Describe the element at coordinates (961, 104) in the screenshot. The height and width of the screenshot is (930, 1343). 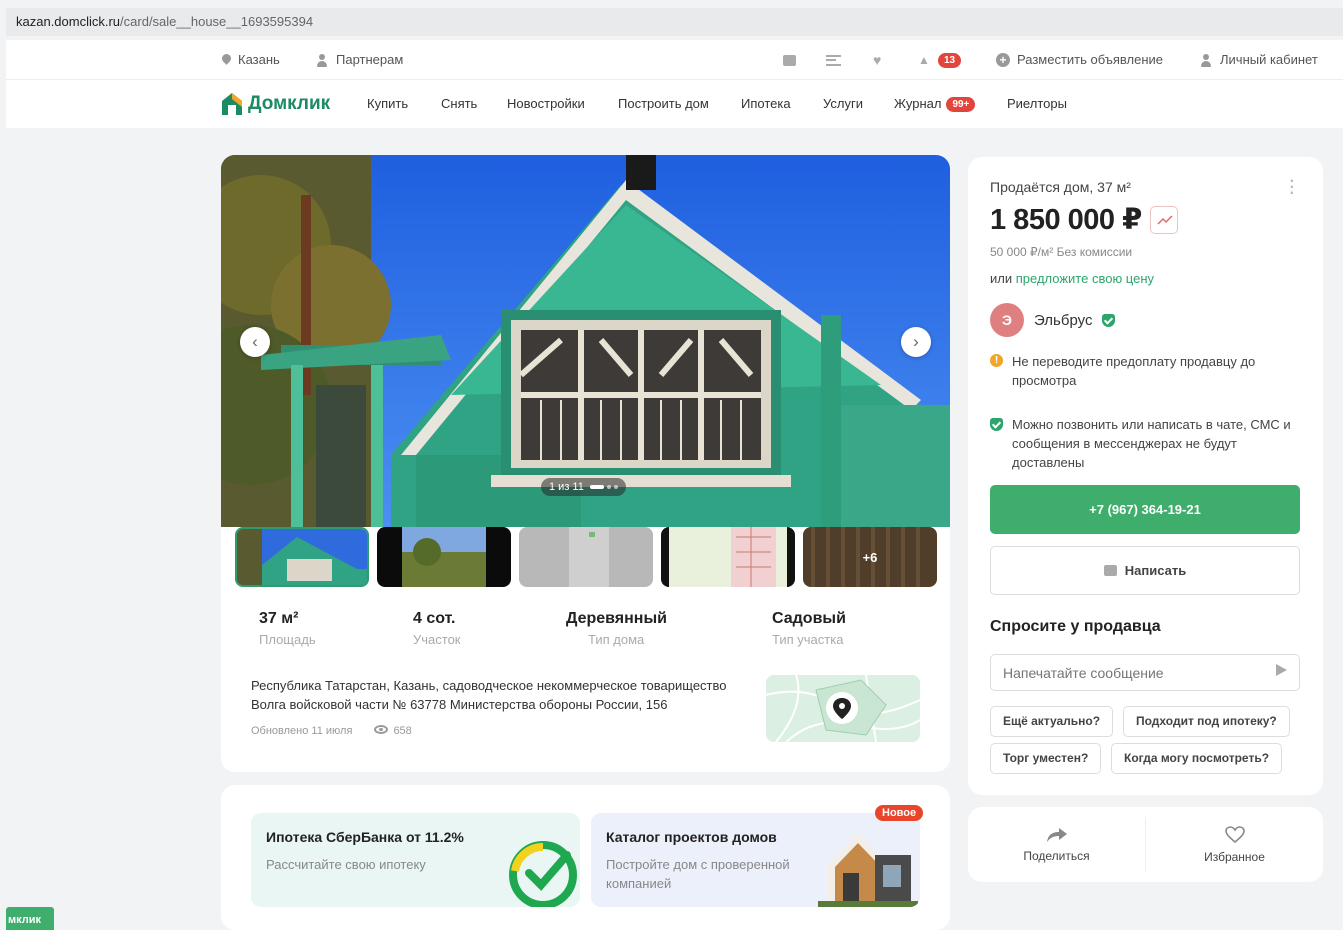
I see `journal-badge: 99+` at that location.